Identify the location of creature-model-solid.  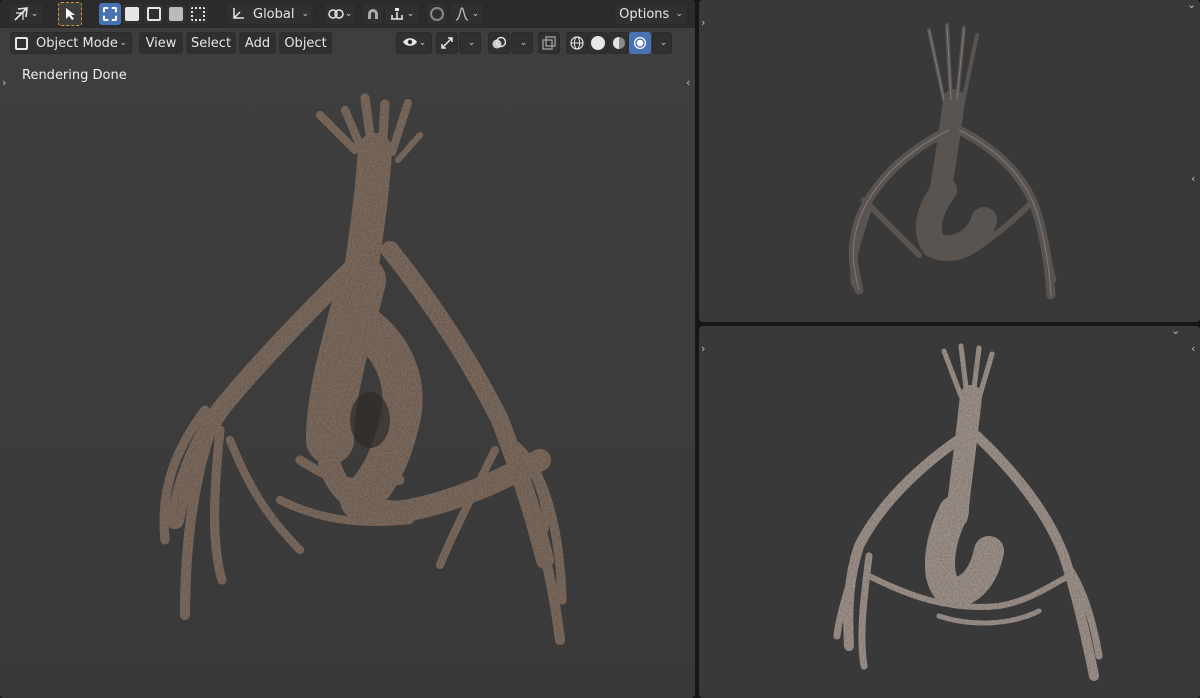
(952, 161).